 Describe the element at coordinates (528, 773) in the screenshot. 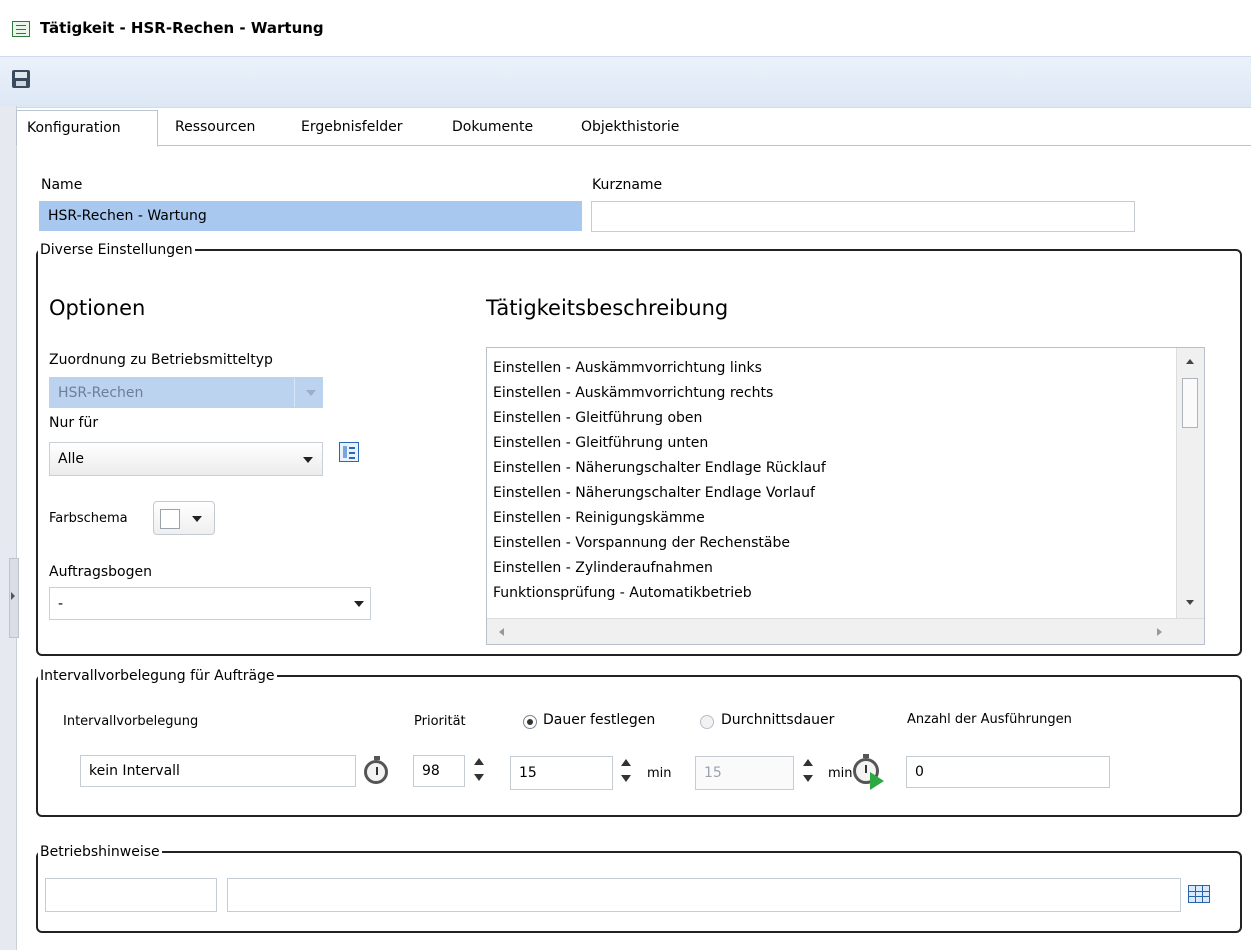

I see `dauer-value: 15` at that location.